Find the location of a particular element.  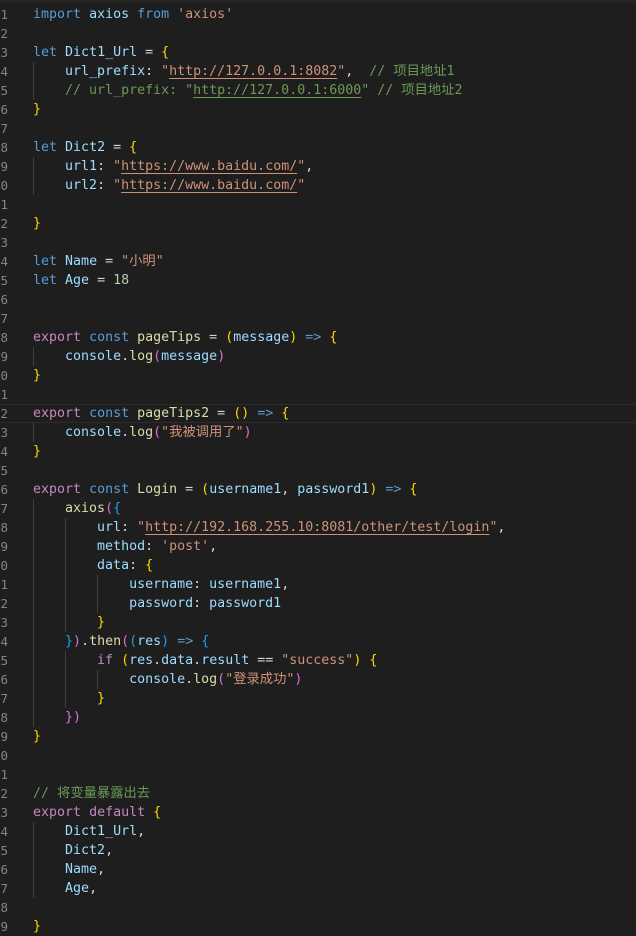

code-line: 2} is located at coordinates (318, 223).